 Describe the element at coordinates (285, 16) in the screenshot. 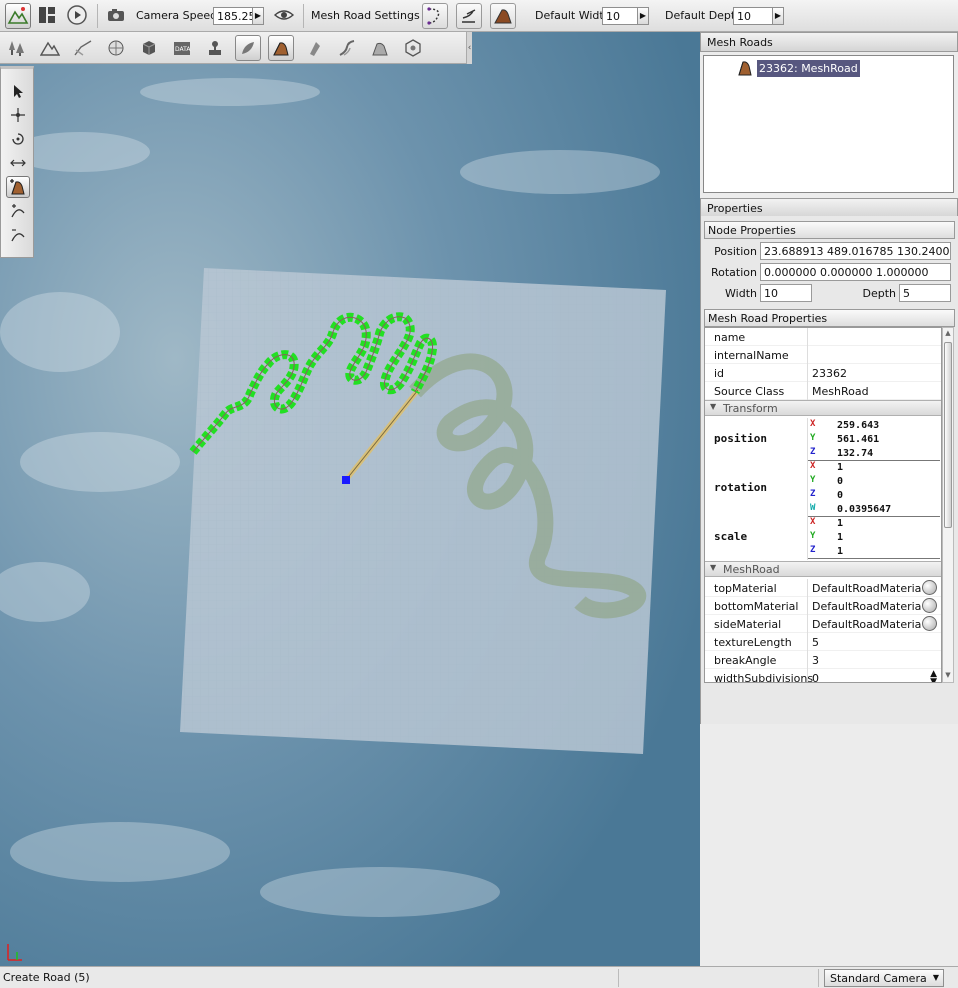

I see `visibility-eye-icon` at that location.